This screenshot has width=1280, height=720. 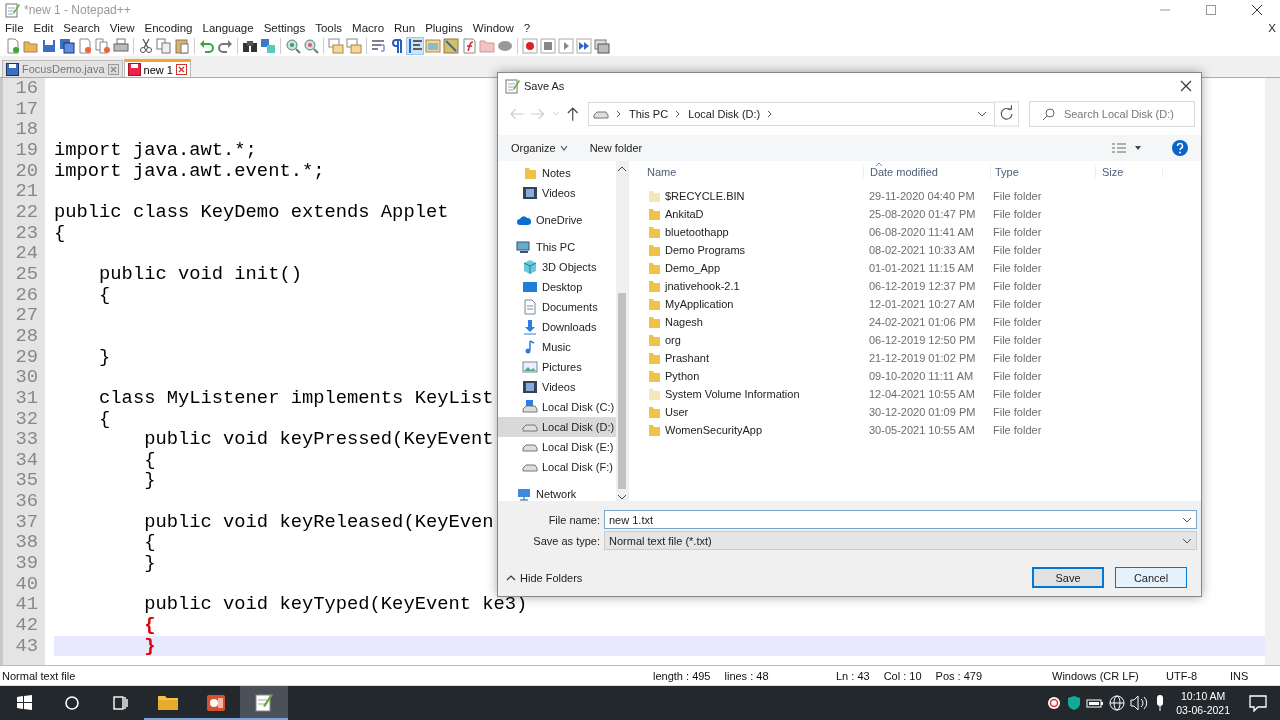 I want to click on menu-item: Macro, so click(x=368, y=28).